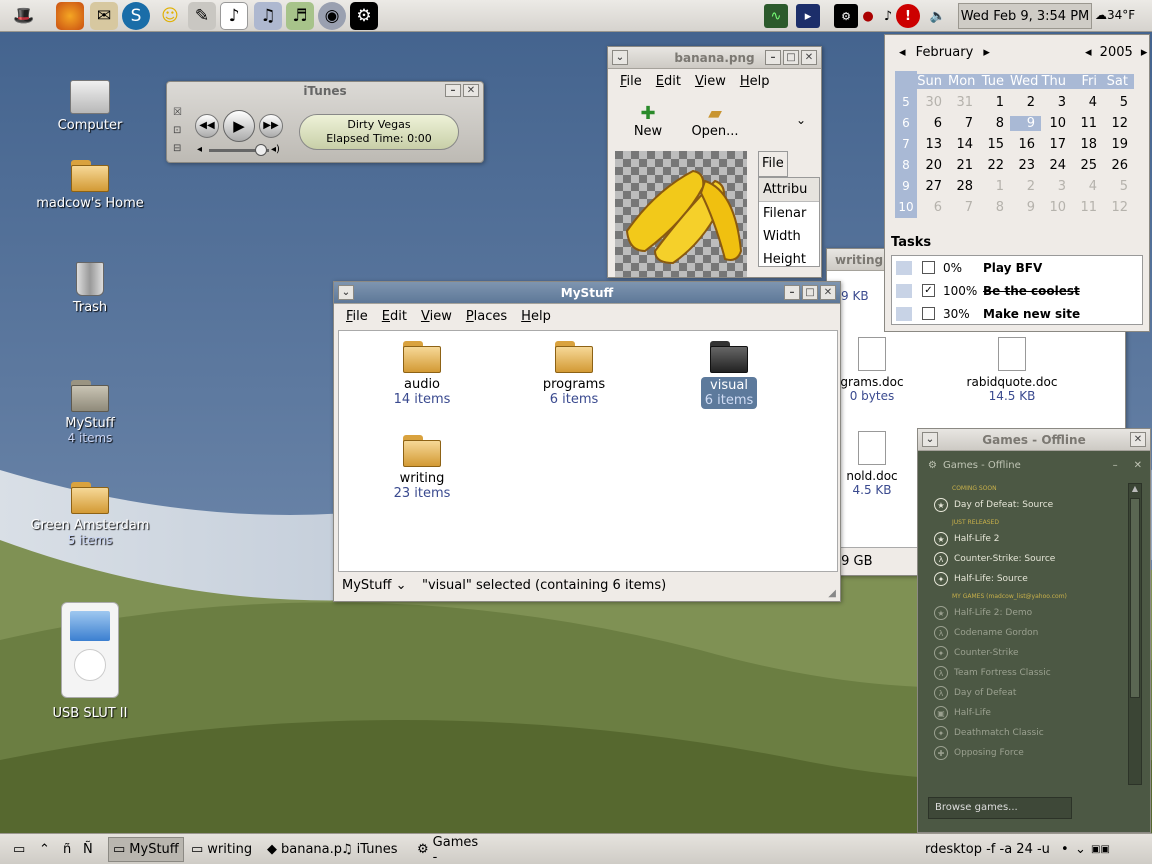 Image resolution: width=1152 pixels, height=864 pixels. I want to click on weather-applet: ☁34°F, so click(1115, 15).